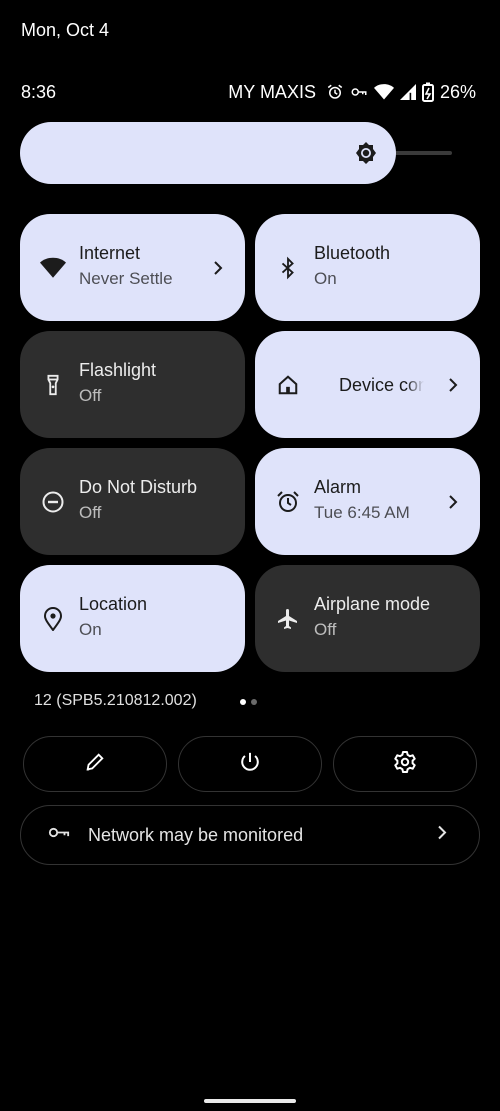  Describe the element at coordinates (362, 512) in the screenshot. I see `tile-alarm-time: Tue 6:45 AM` at that location.